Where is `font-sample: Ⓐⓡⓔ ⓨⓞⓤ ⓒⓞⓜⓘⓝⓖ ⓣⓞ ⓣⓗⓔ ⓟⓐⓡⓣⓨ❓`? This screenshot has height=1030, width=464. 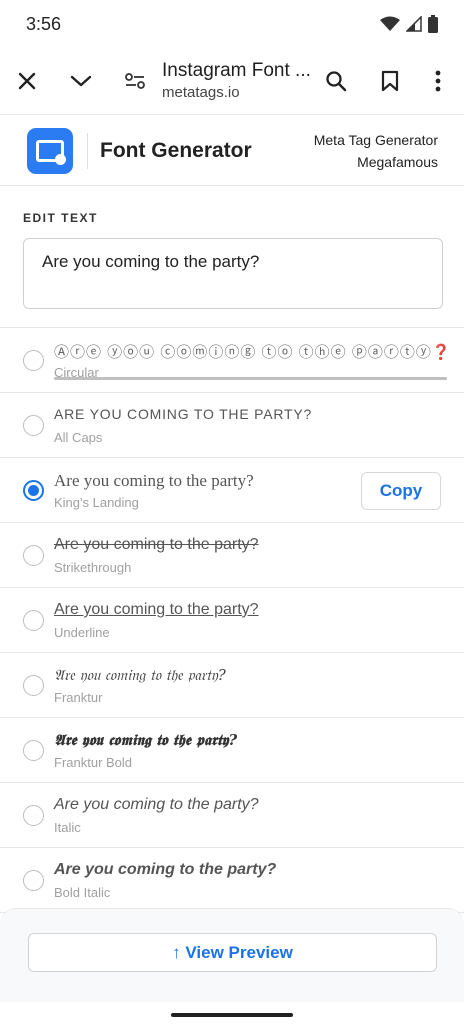 font-sample: Ⓐⓡⓔ ⓨⓞⓤ ⓒⓞⓜⓘⓝⓖ ⓣⓞ ⓣⓗⓔ ⓟⓐⓡⓣⓨ❓ is located at coordinates (253, 352).